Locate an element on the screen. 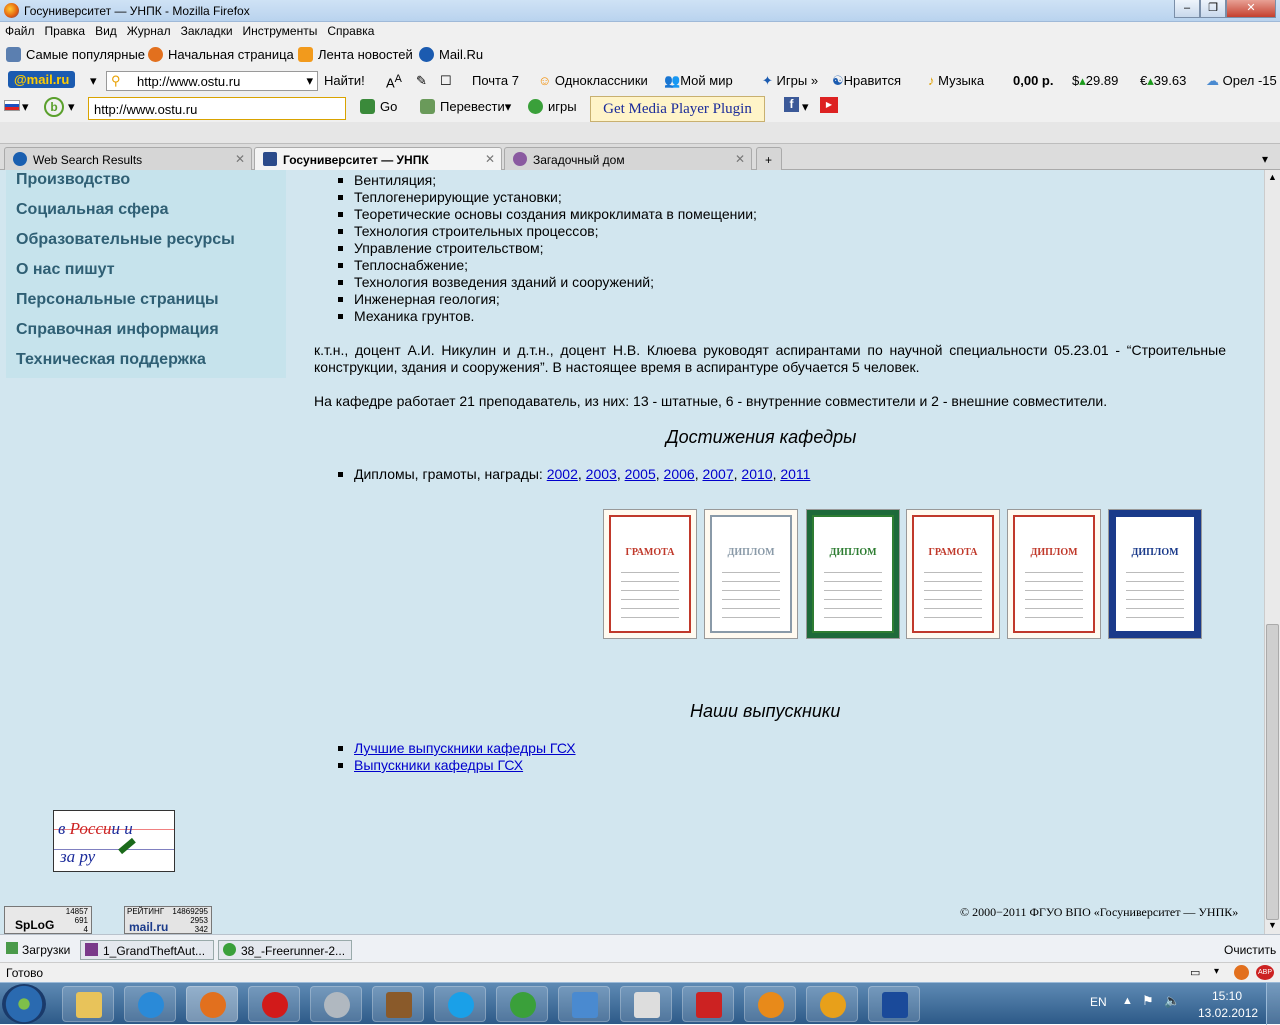 Image resolution: width=1280 pixels, height=1025 pixels. games-button: игры is located at coordinates (552, 106).